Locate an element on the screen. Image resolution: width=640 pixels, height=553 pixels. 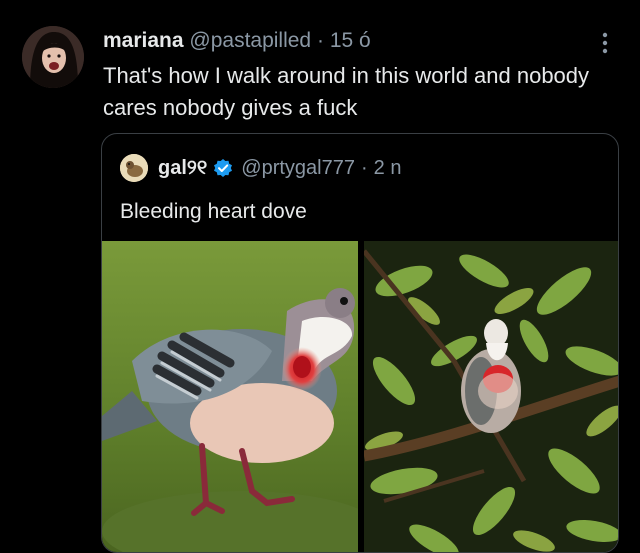
author-avatar is located at coordinates (53, 57).